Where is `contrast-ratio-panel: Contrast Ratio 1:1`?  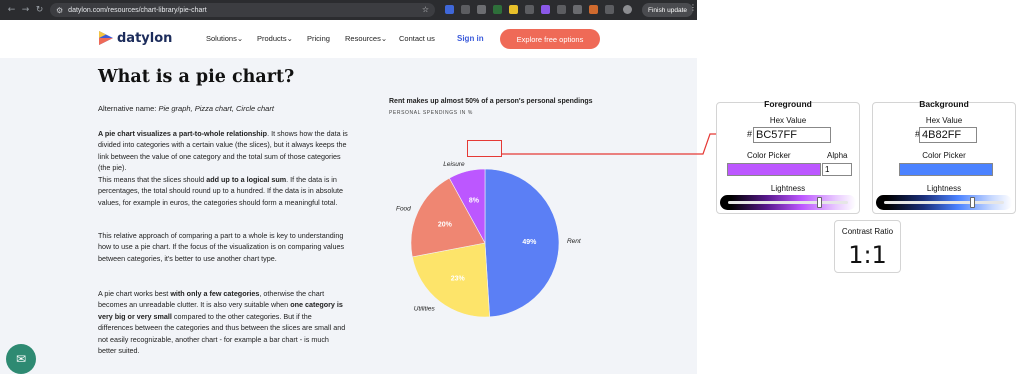 contrast-ratio-panel: Contrast Ratio 1:1 is located at coordinates (867, 246).